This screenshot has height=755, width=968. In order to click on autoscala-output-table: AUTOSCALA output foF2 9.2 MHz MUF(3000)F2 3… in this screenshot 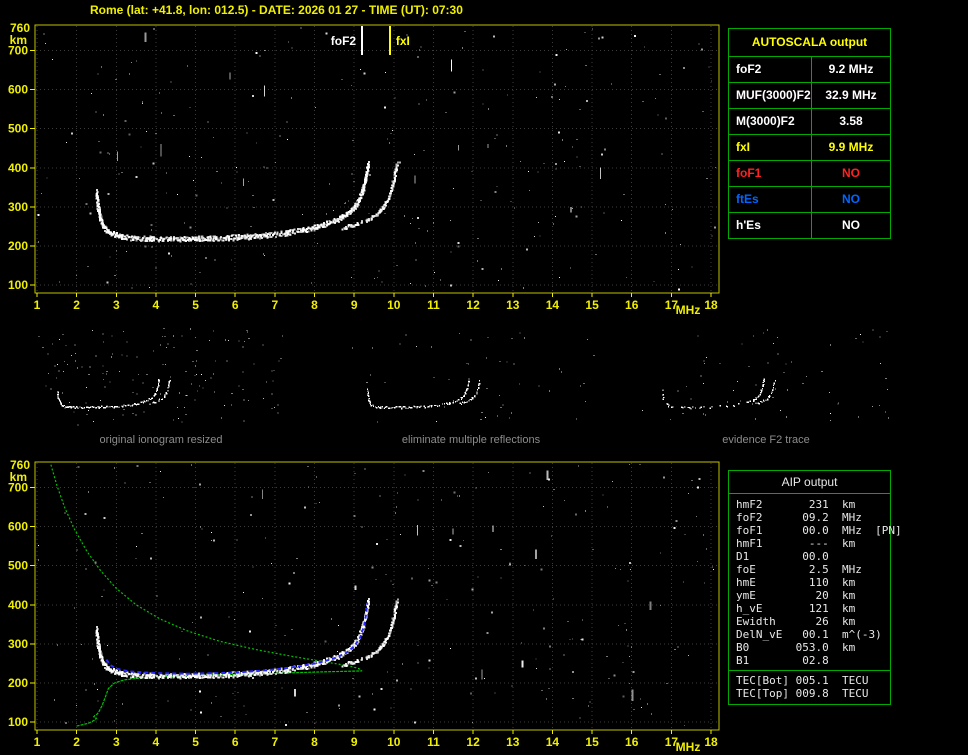, I will do `click(809, 133)`.